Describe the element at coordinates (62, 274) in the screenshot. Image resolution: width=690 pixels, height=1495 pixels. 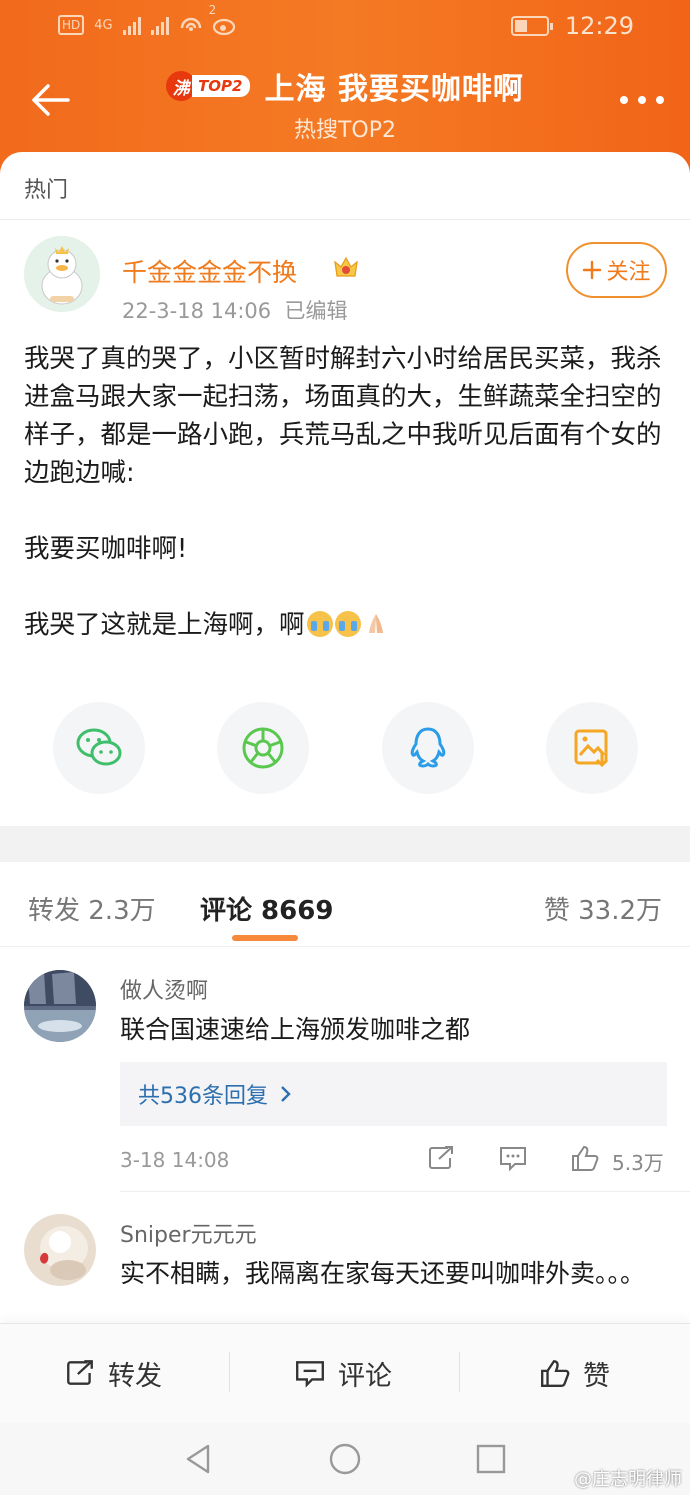
I see `author-avatar` at that location.